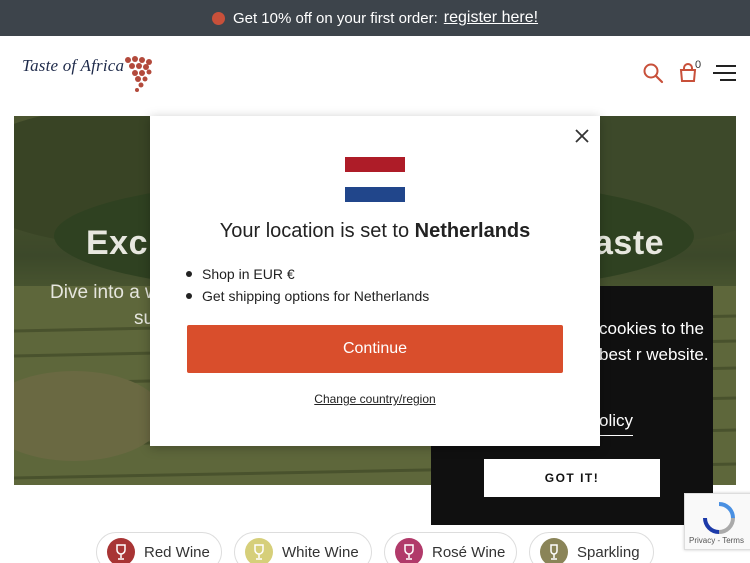 This screenshot has height=563, width=750. Describe the element at coordinates (335, 18) in the screenshot. I see `announcement-text: Get 10% off on your first order:` at that location.